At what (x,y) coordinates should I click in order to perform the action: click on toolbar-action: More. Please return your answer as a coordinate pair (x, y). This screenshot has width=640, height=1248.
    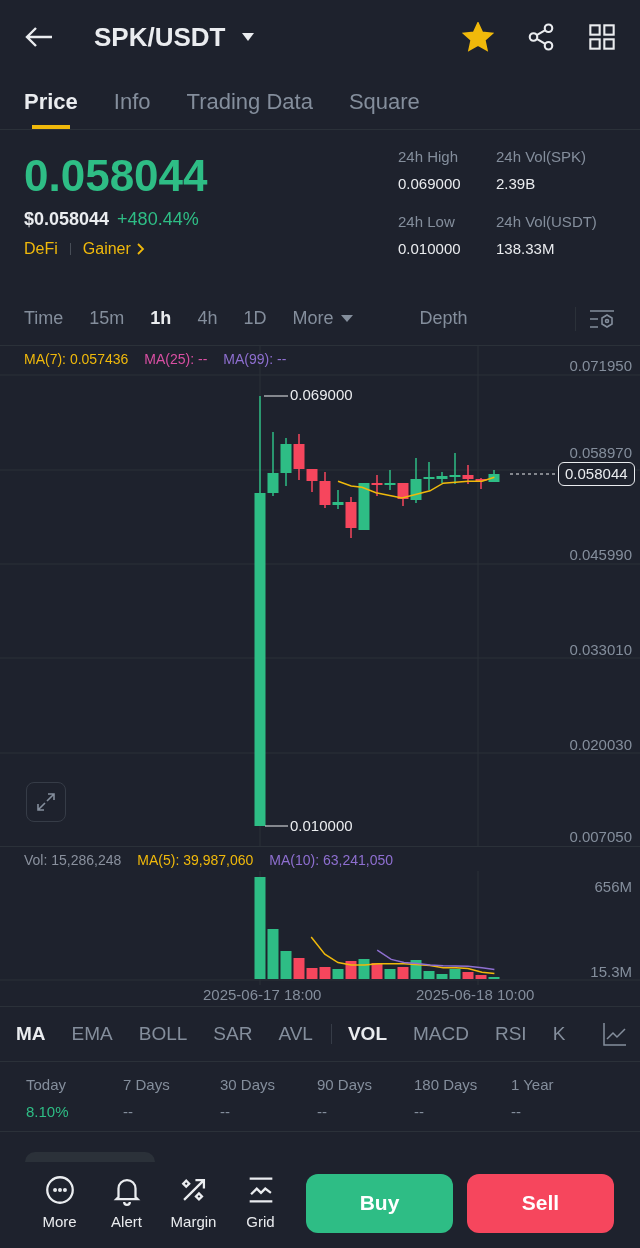
    Looking at the image, I should click on (59, 1203).